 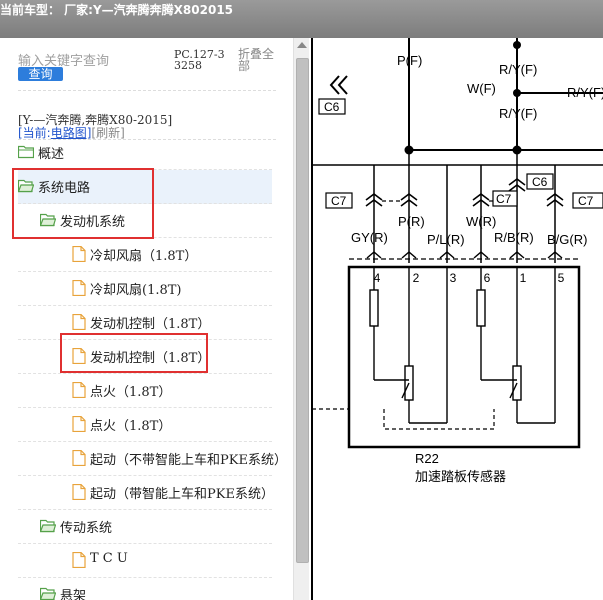 I want to click on tree-node: 概述, so click(x=144, y=153).